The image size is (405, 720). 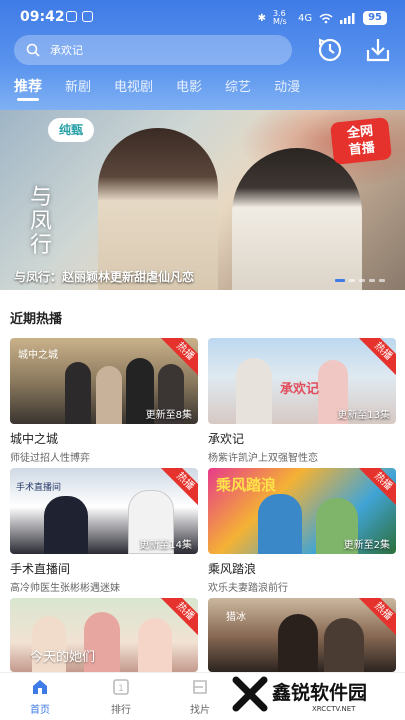 What do you see at coordinates (78, 86) in the screenshot?
I see `tab-new-drama: 新剧` at bounding box center [78, 86].